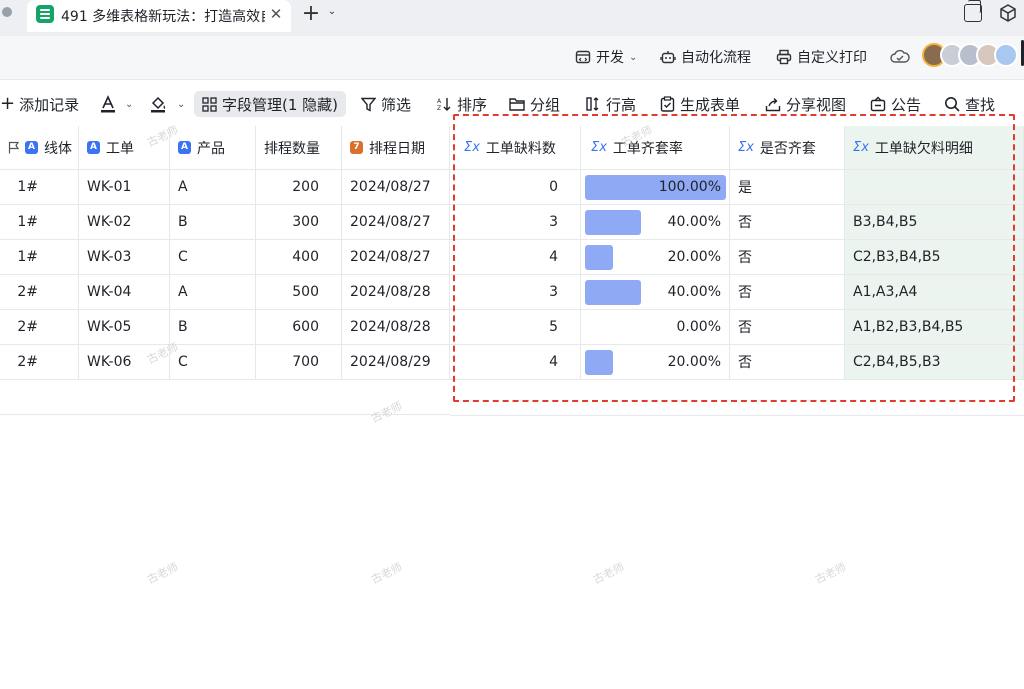  Describe the element at coordinates (515, 187) in the screenshot. I see `cell-shortage: 0` at that location.